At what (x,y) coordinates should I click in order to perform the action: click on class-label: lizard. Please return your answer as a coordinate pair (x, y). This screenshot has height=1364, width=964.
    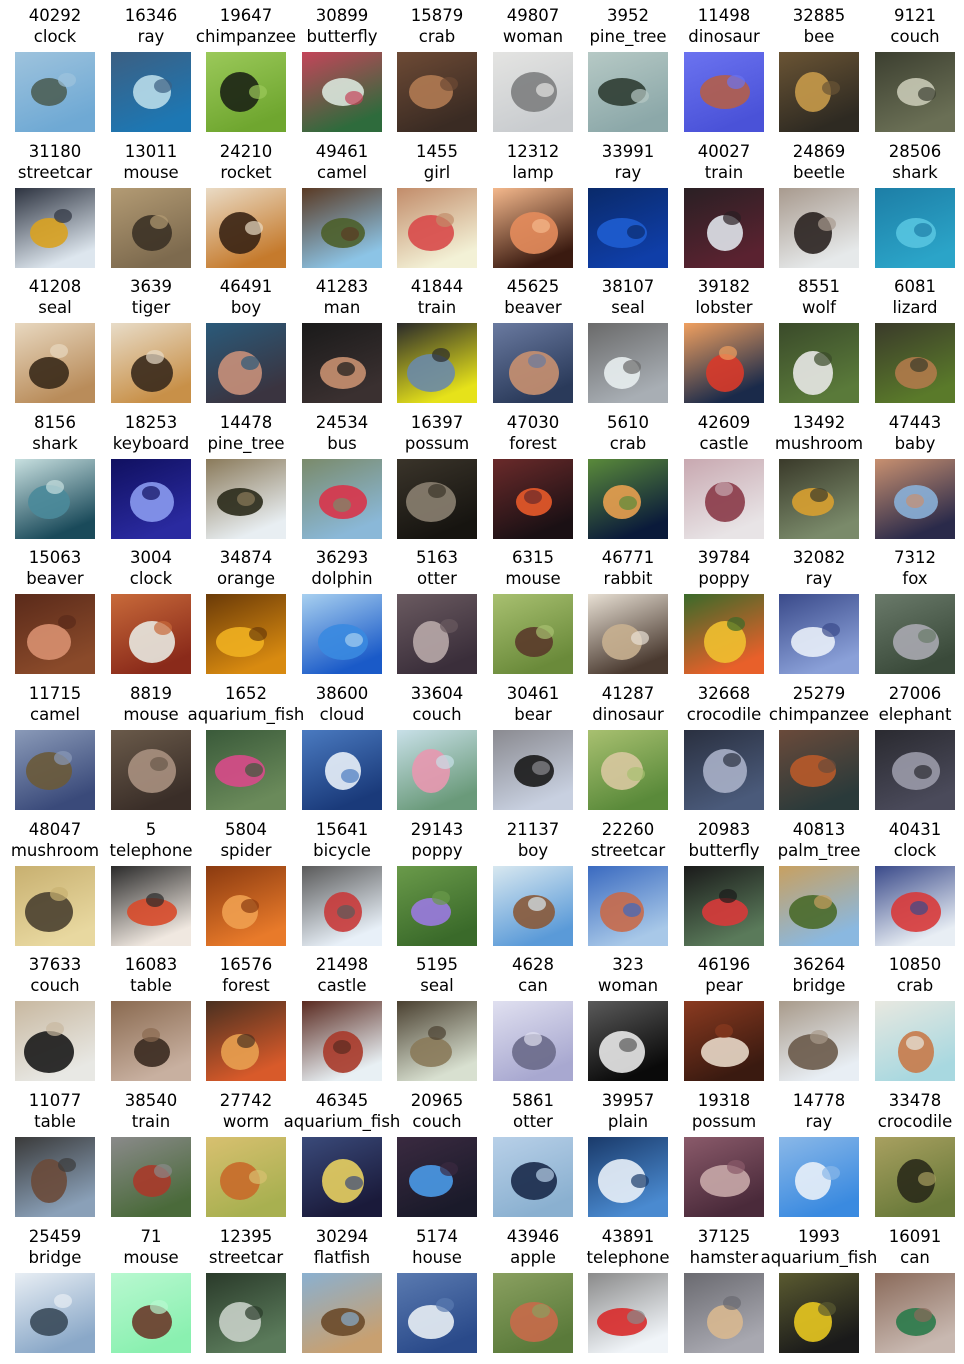
    Looking at the image, I should click on (915, 307).